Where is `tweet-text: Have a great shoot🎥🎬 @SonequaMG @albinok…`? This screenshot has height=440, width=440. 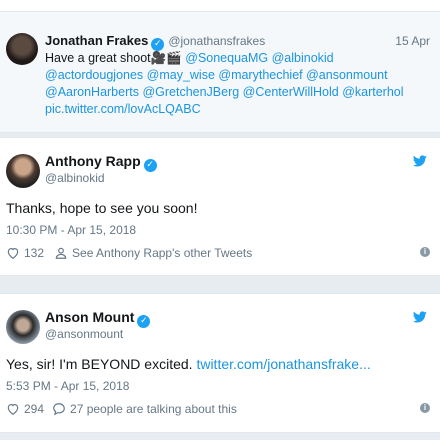
tweet-text: Have a great shoot🎥🎬 @SonequaMG @albinok… is located at coordinates (240, 84).